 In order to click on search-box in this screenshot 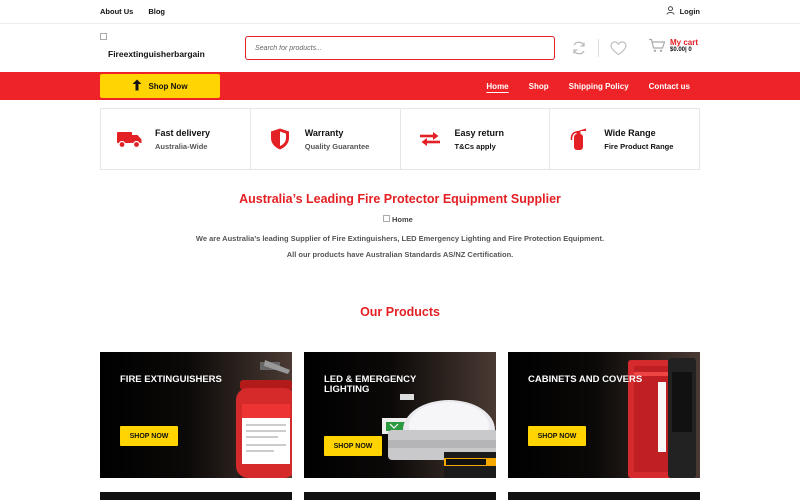, I will do `click(400, 48)`.